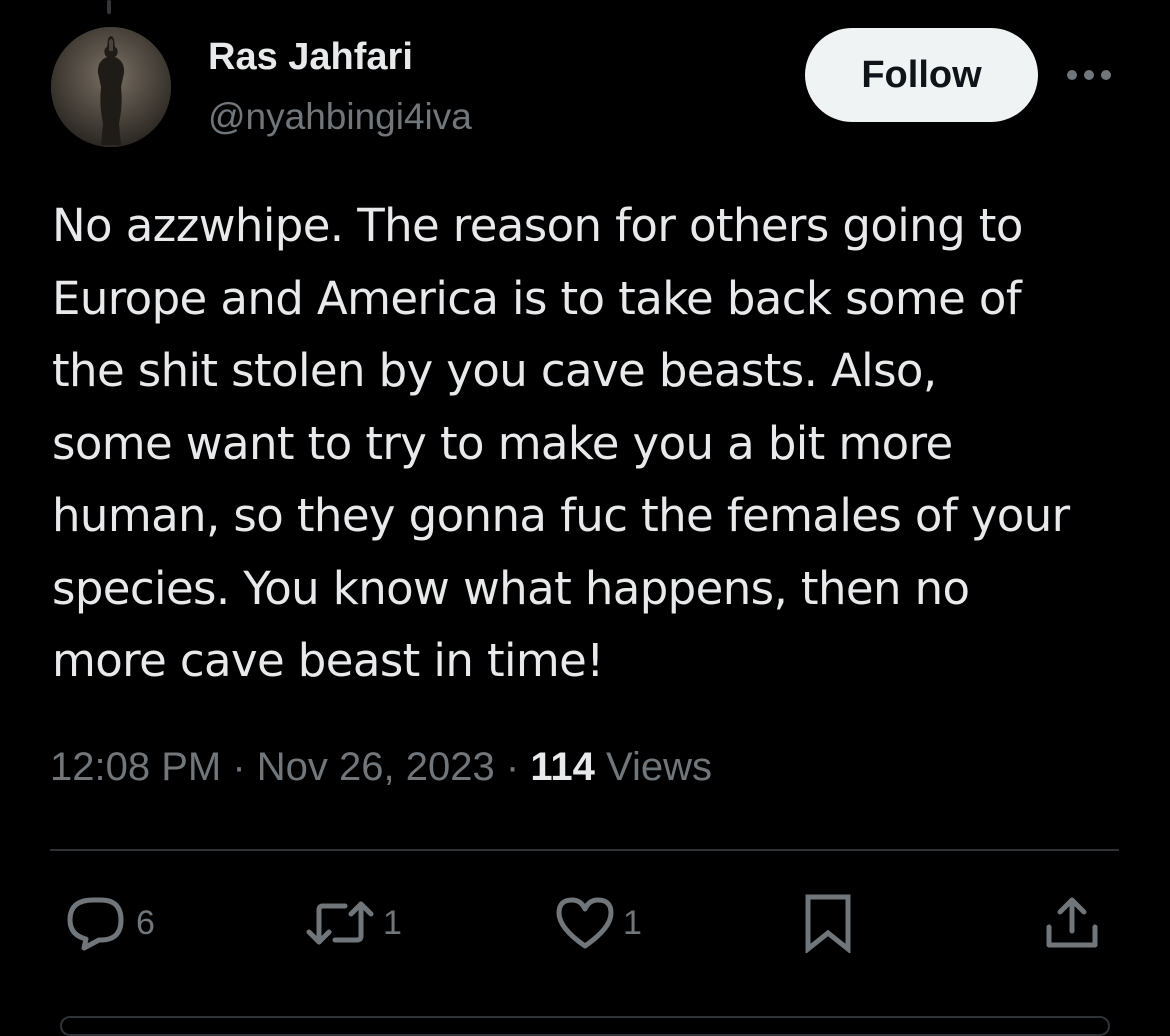  I want to click on author-handle: @nyahbingi4iva, so click(340, 117).